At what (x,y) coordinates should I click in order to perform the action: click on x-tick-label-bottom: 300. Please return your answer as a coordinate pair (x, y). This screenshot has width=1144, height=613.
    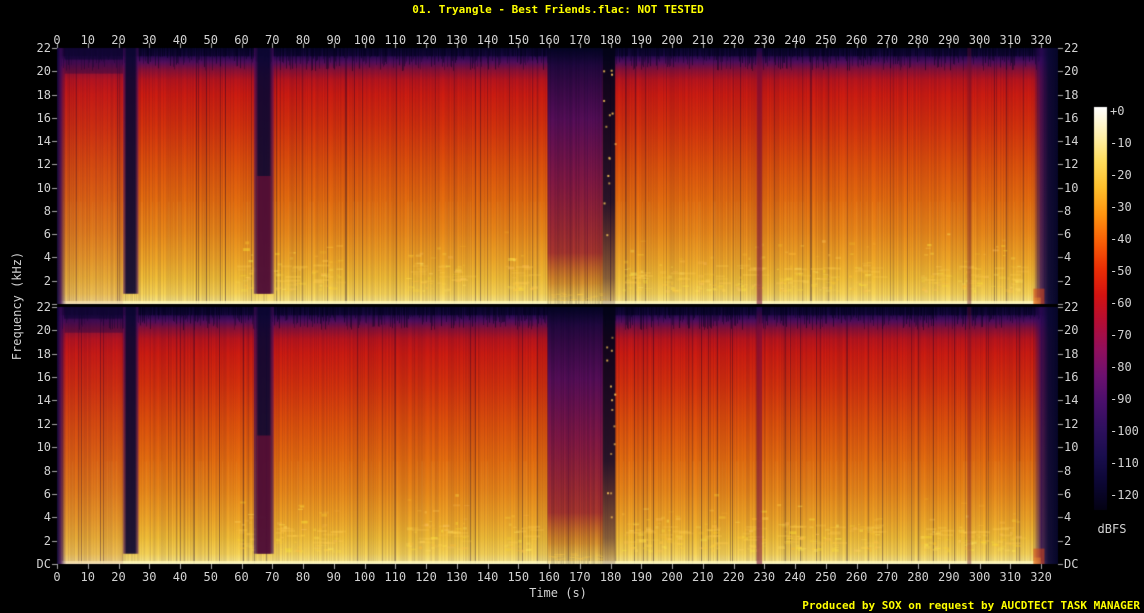
    Looking at the image, I should click on (979, 577).